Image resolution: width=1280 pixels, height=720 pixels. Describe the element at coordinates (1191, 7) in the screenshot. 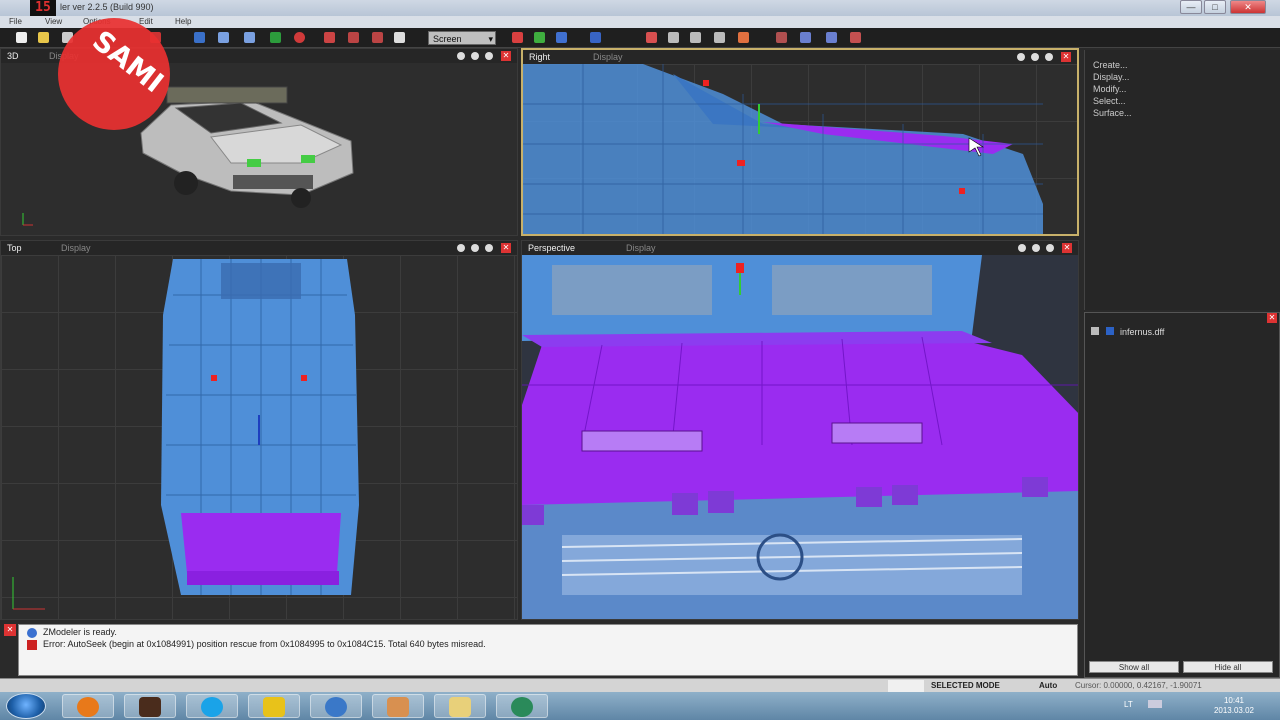

I see `minimize-button: —` at that location.